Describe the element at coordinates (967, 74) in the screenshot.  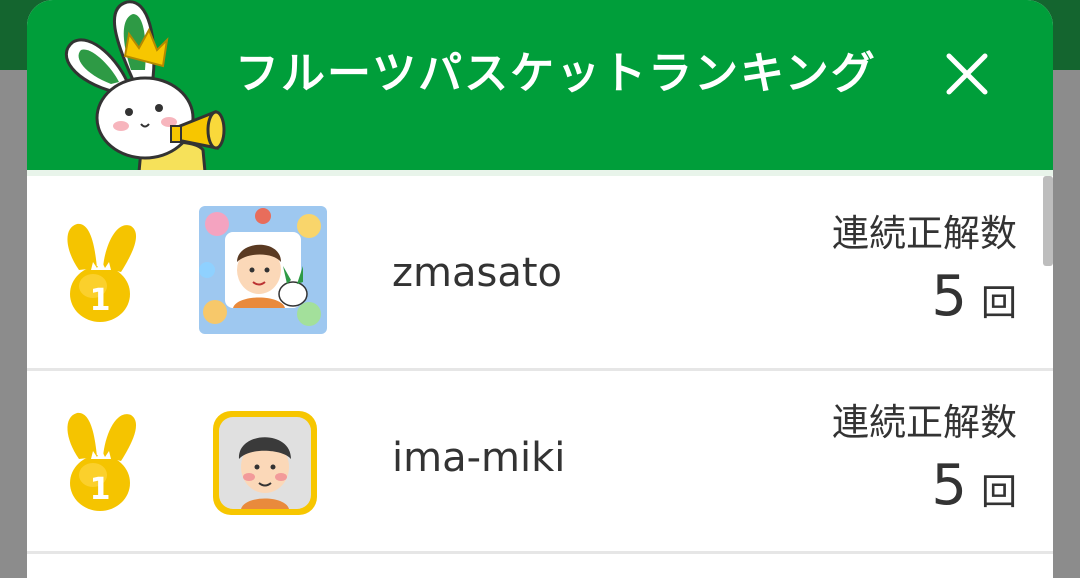
I see `close-icon` at that location.